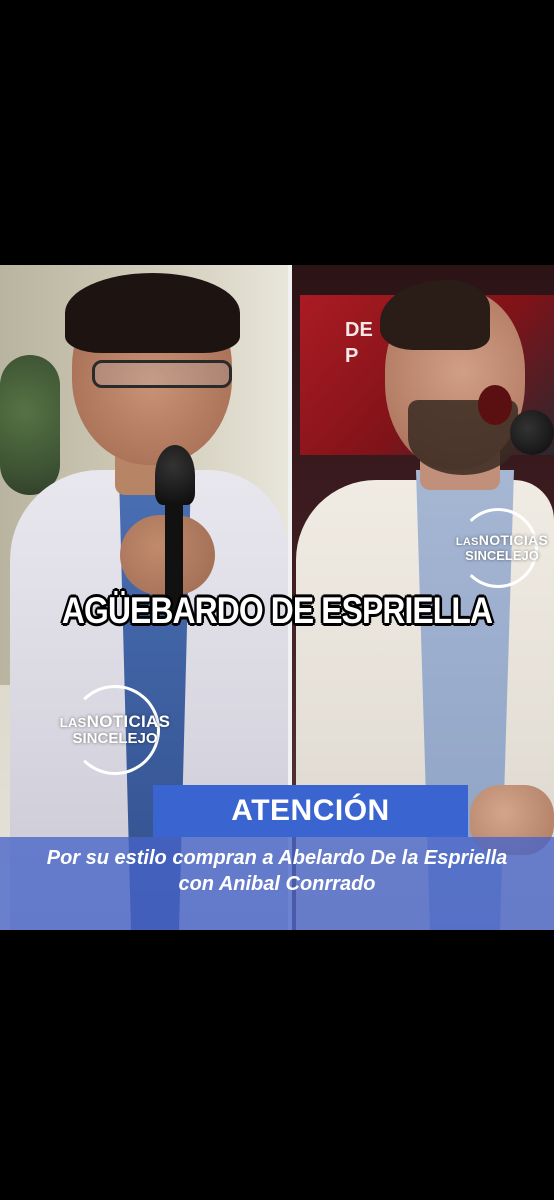 The height and width of the screenshot is (1200, 554). I want to click on watermark-logo-right: LASNOTICIAS SINCELEJO, so click(502, 548).